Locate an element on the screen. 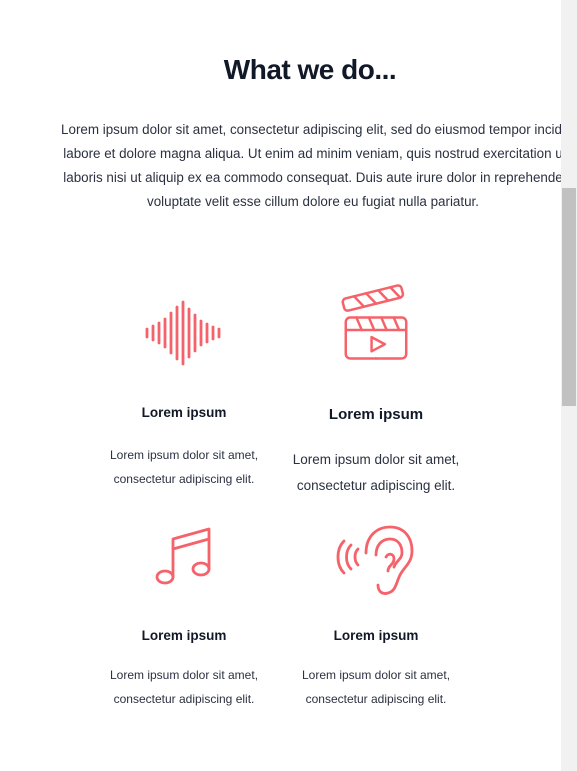  clapperboard-icon is located at coordinates (376, 322).